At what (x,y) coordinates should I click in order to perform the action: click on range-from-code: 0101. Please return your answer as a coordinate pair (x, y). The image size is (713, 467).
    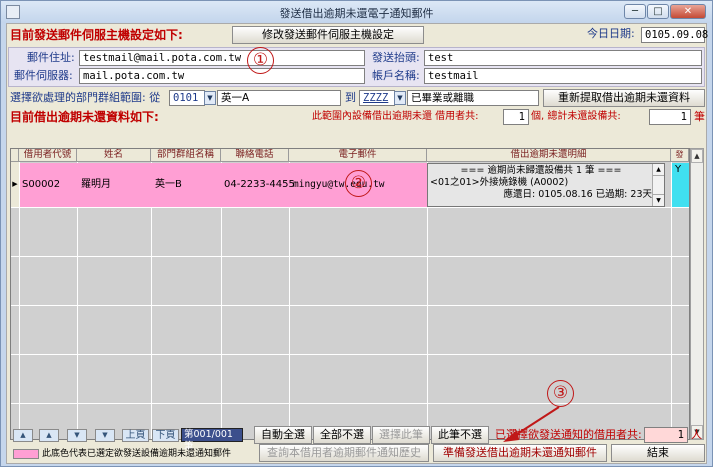
    Looking at the image, I should click on (187, 98).